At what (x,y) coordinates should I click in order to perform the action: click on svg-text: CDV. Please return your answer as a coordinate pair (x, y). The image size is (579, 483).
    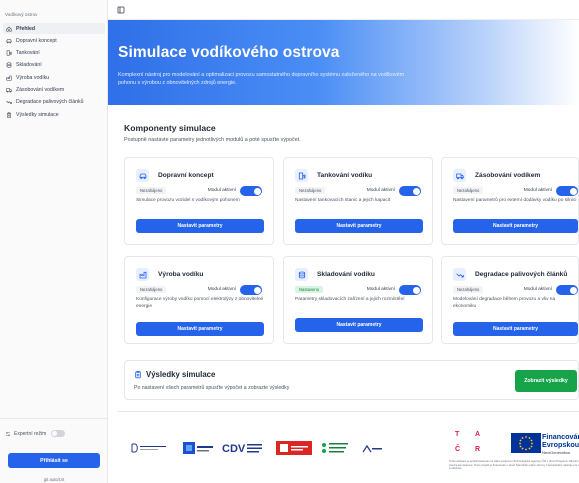
    Looking at the image, I should click on (234, 449).